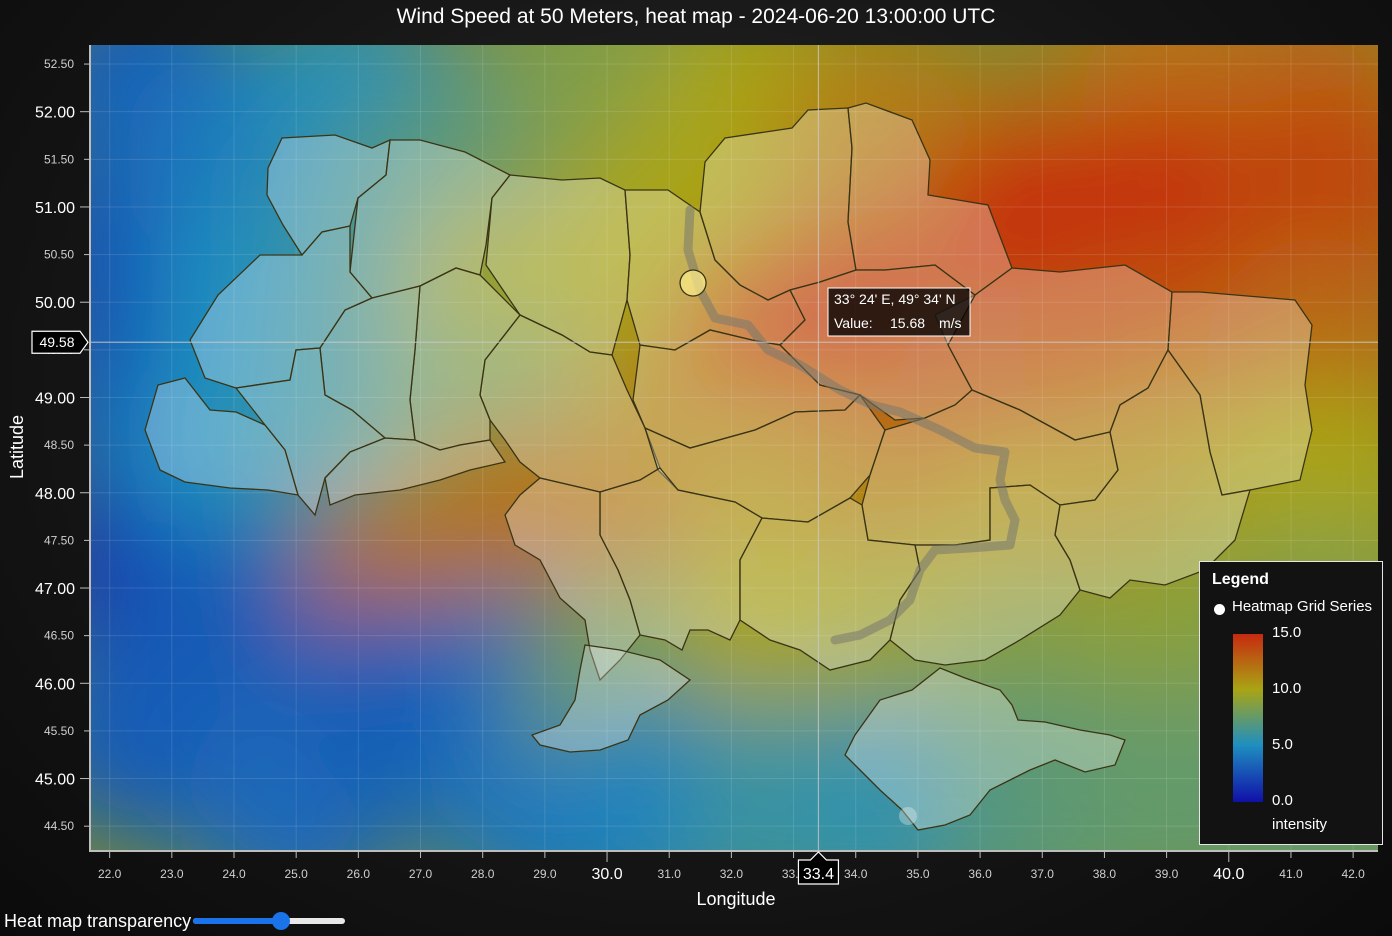 This screenshot has height=936, width=1392. What do you see at coordinates (483, 874) in the screenshot?
I see `x-tick-label-6: 28.0` at bounding box center [483, 874].